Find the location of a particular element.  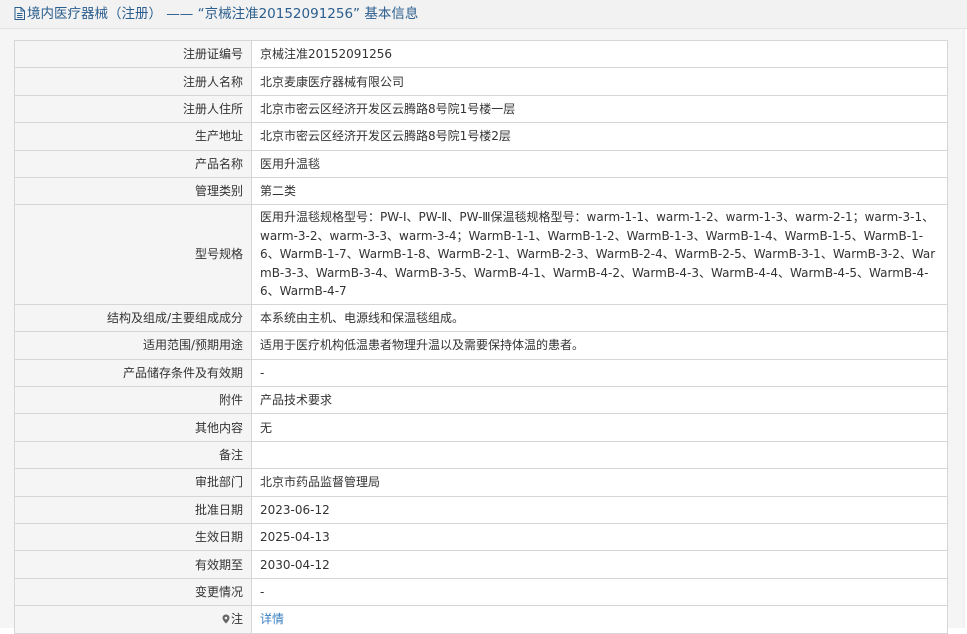

table-row: 批准日期 2023-06-12 is located at coordinates (481, 509).